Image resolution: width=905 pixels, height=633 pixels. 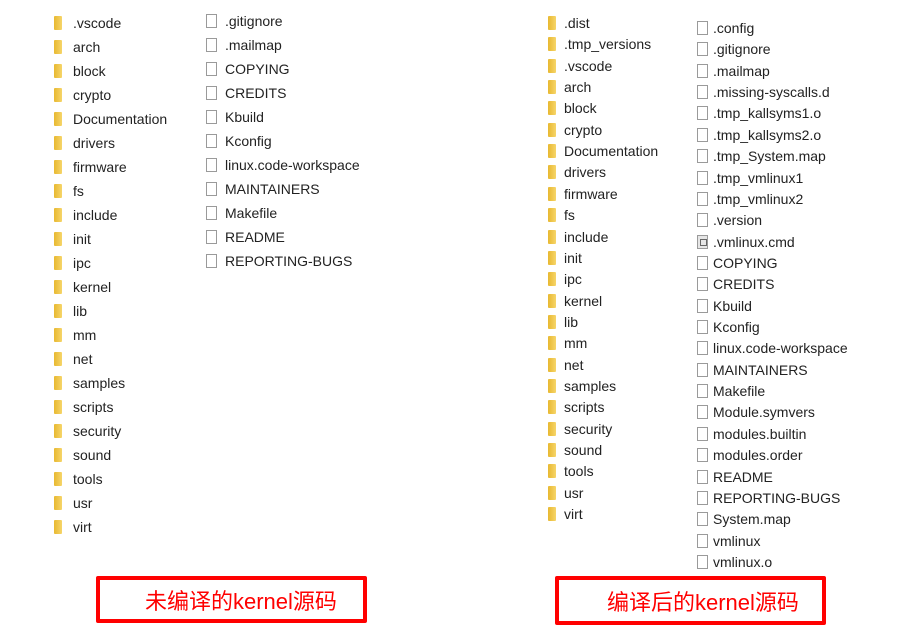 What do you see at coordinates (734, 562) in the screenshot?
I see `file-item: vmlinux.o` at bounding box center [734, 562].